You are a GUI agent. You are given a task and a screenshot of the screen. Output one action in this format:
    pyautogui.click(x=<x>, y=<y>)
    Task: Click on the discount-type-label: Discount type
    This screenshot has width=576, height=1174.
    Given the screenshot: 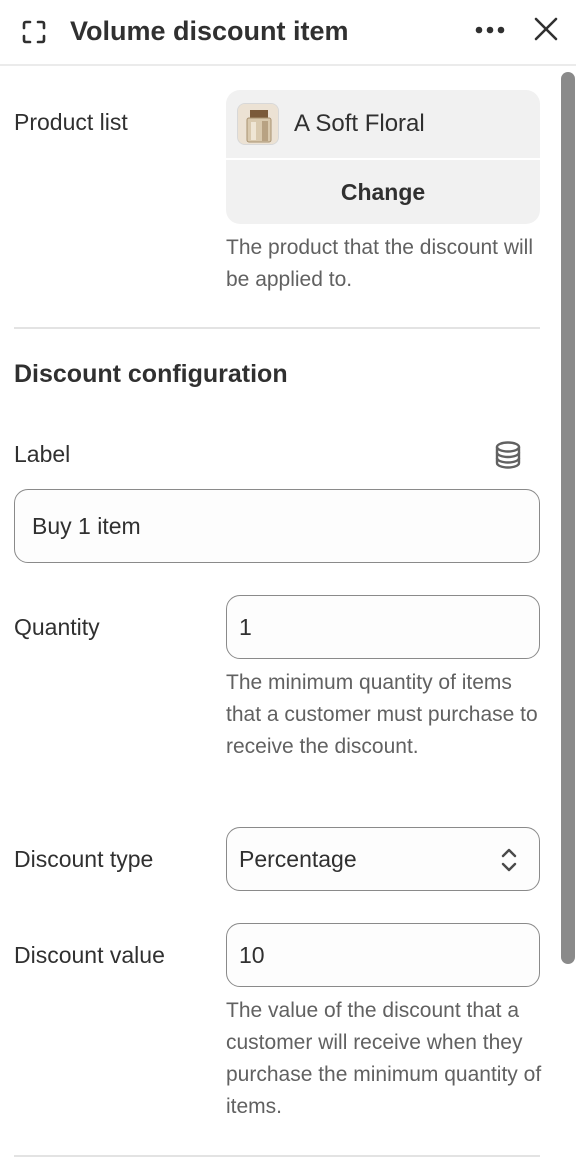 What is the action you would take?
    pyautogui.click(x=84, y=859)
    